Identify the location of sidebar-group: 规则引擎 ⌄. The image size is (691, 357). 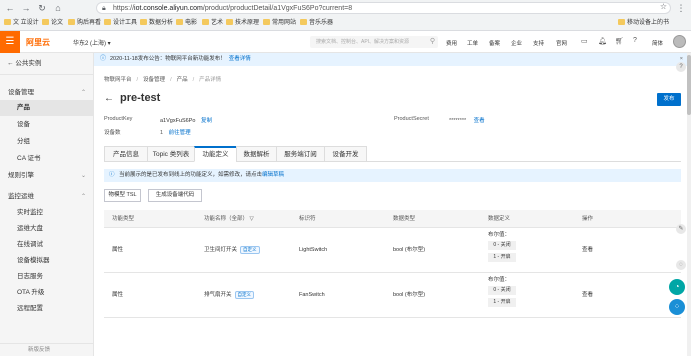
(47, 176).